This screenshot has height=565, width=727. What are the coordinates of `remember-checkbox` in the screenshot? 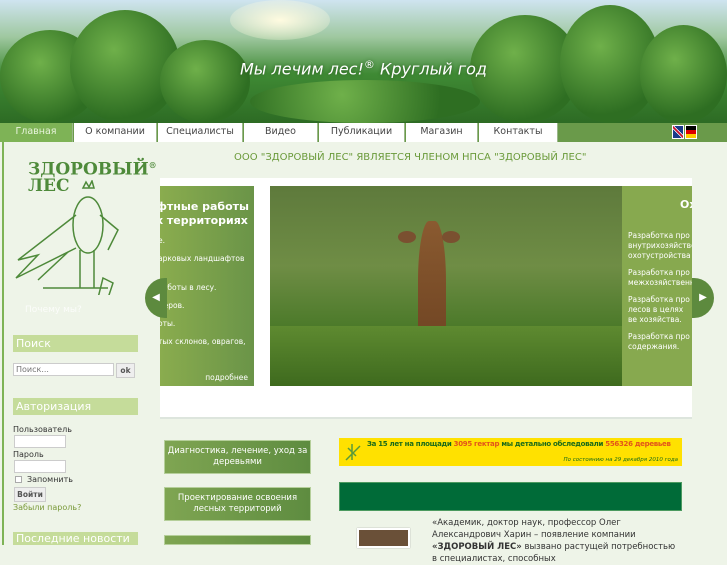 It's located at (18, 479).